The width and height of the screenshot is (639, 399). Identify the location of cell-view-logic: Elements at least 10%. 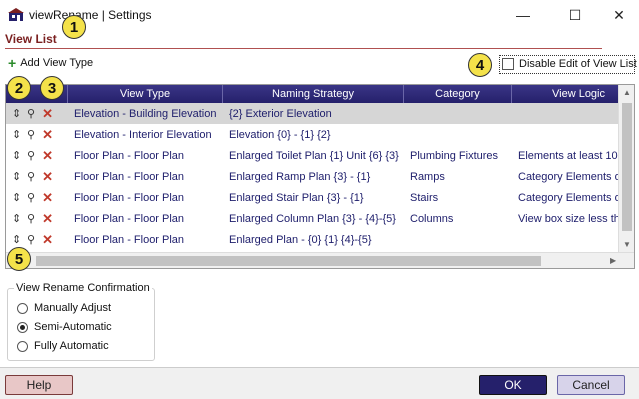
(573, 156).